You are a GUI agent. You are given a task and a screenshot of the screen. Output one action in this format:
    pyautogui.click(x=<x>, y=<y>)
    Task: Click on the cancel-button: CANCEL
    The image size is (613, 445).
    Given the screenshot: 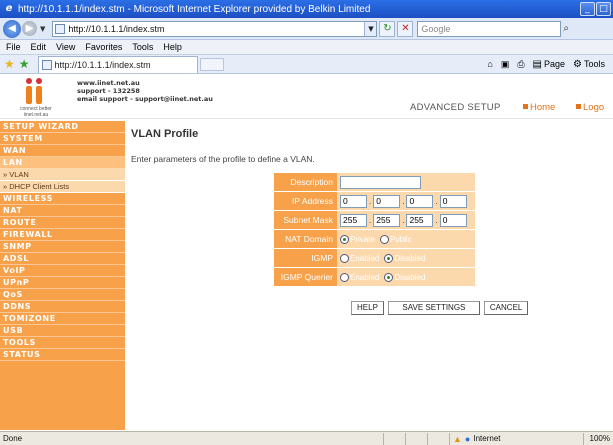 What is the action you would take?
    pyautogui.click(x=506, y=308)
    